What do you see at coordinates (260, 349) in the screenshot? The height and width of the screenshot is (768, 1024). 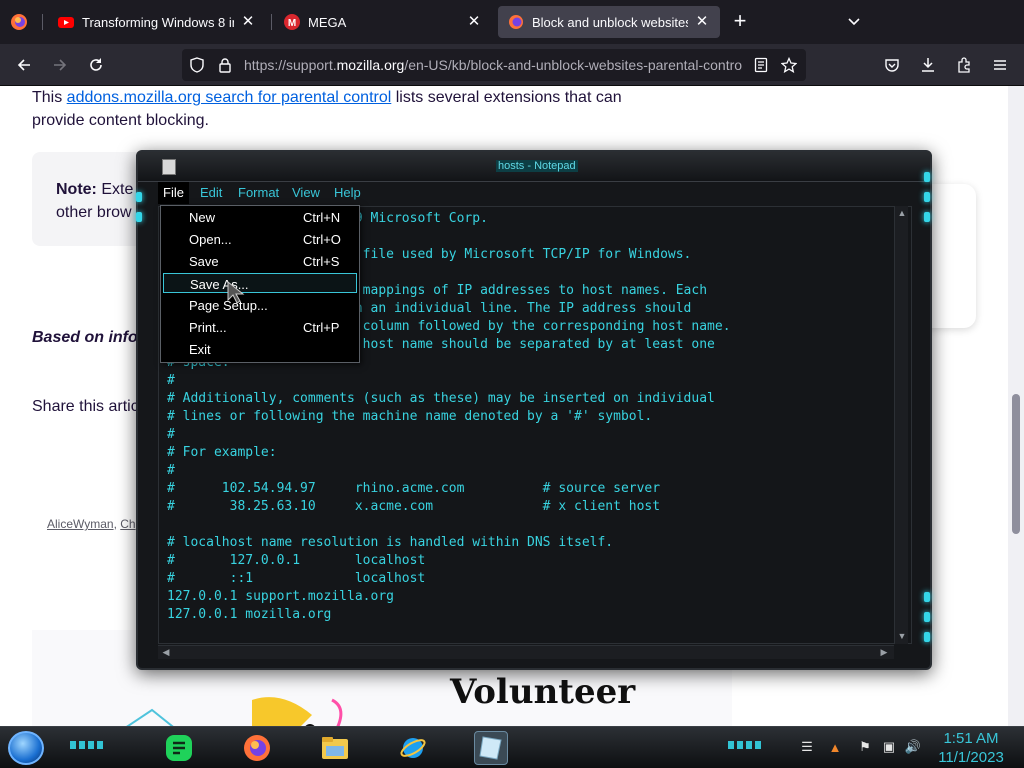 I see `file-menu-exit: Exit` at bounding box center [260, 349].